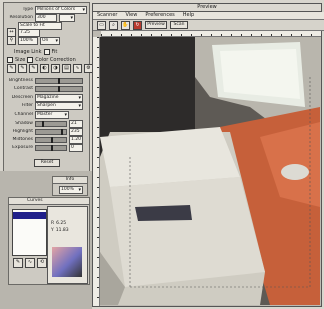  What do you see at coordinates (50, 40) in the screenshot?
I see `auto-dropdown: On` at bounding box center [50, 40].